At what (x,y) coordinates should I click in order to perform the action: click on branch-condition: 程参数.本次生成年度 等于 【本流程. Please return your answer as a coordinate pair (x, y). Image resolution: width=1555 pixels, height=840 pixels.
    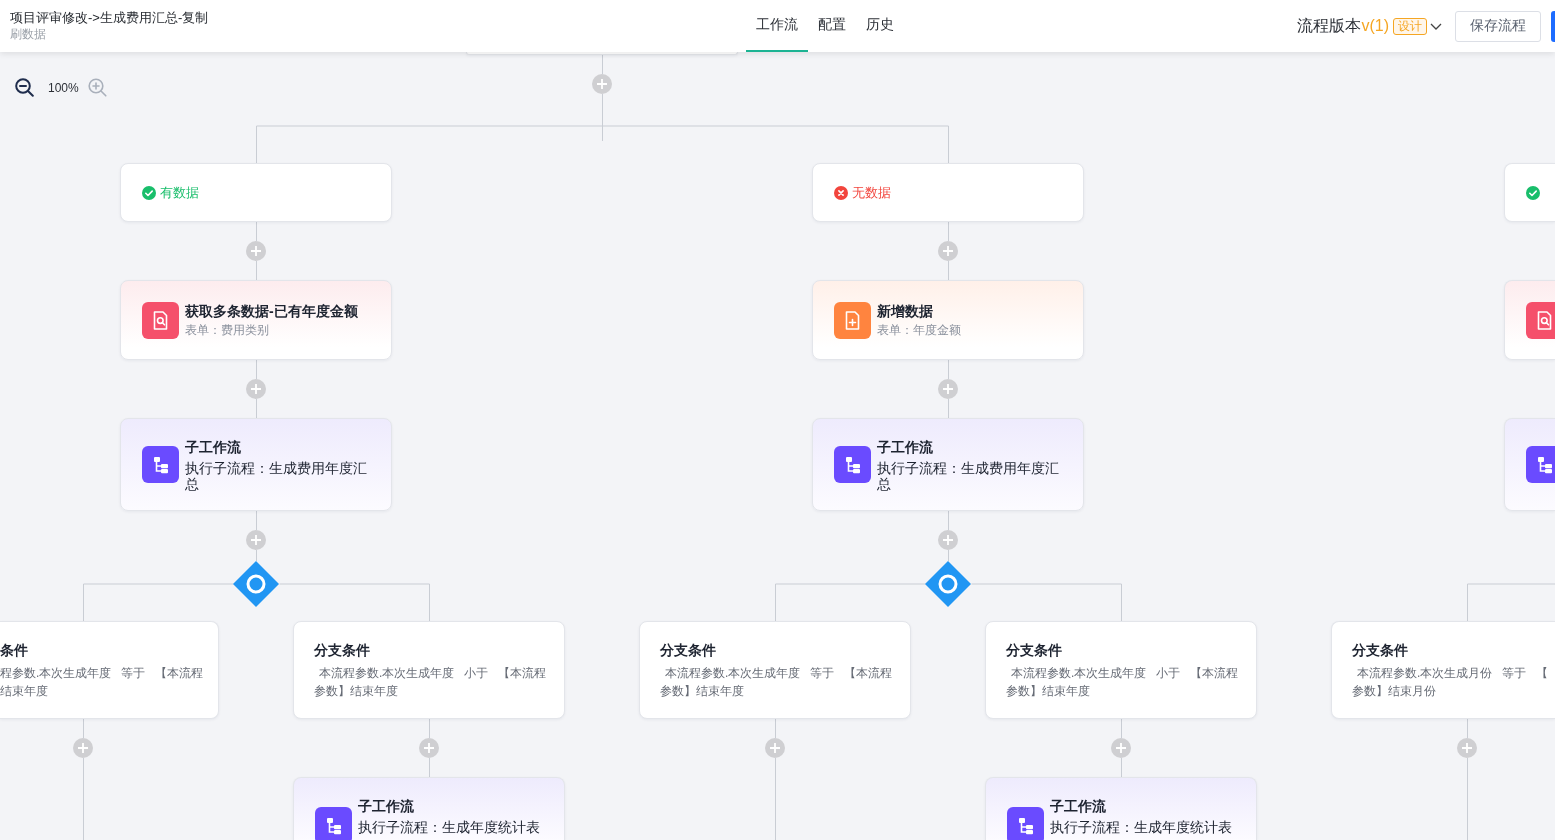
    Looking at the image, I should click on (102, 673).